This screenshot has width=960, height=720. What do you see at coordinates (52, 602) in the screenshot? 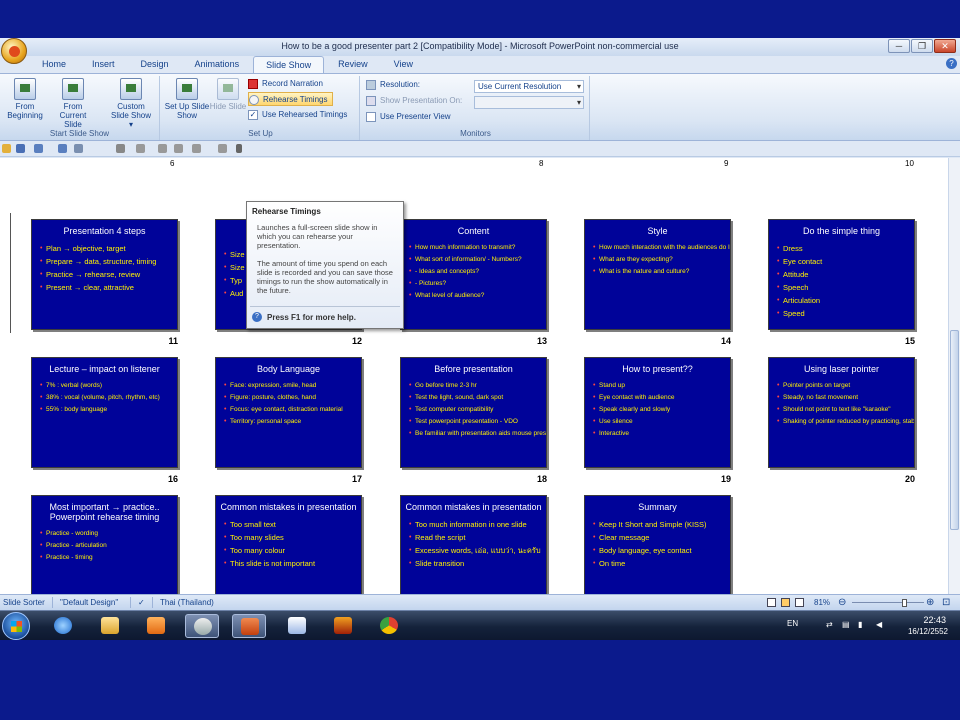
I see `status-divider` at bounding box center [52, 602].